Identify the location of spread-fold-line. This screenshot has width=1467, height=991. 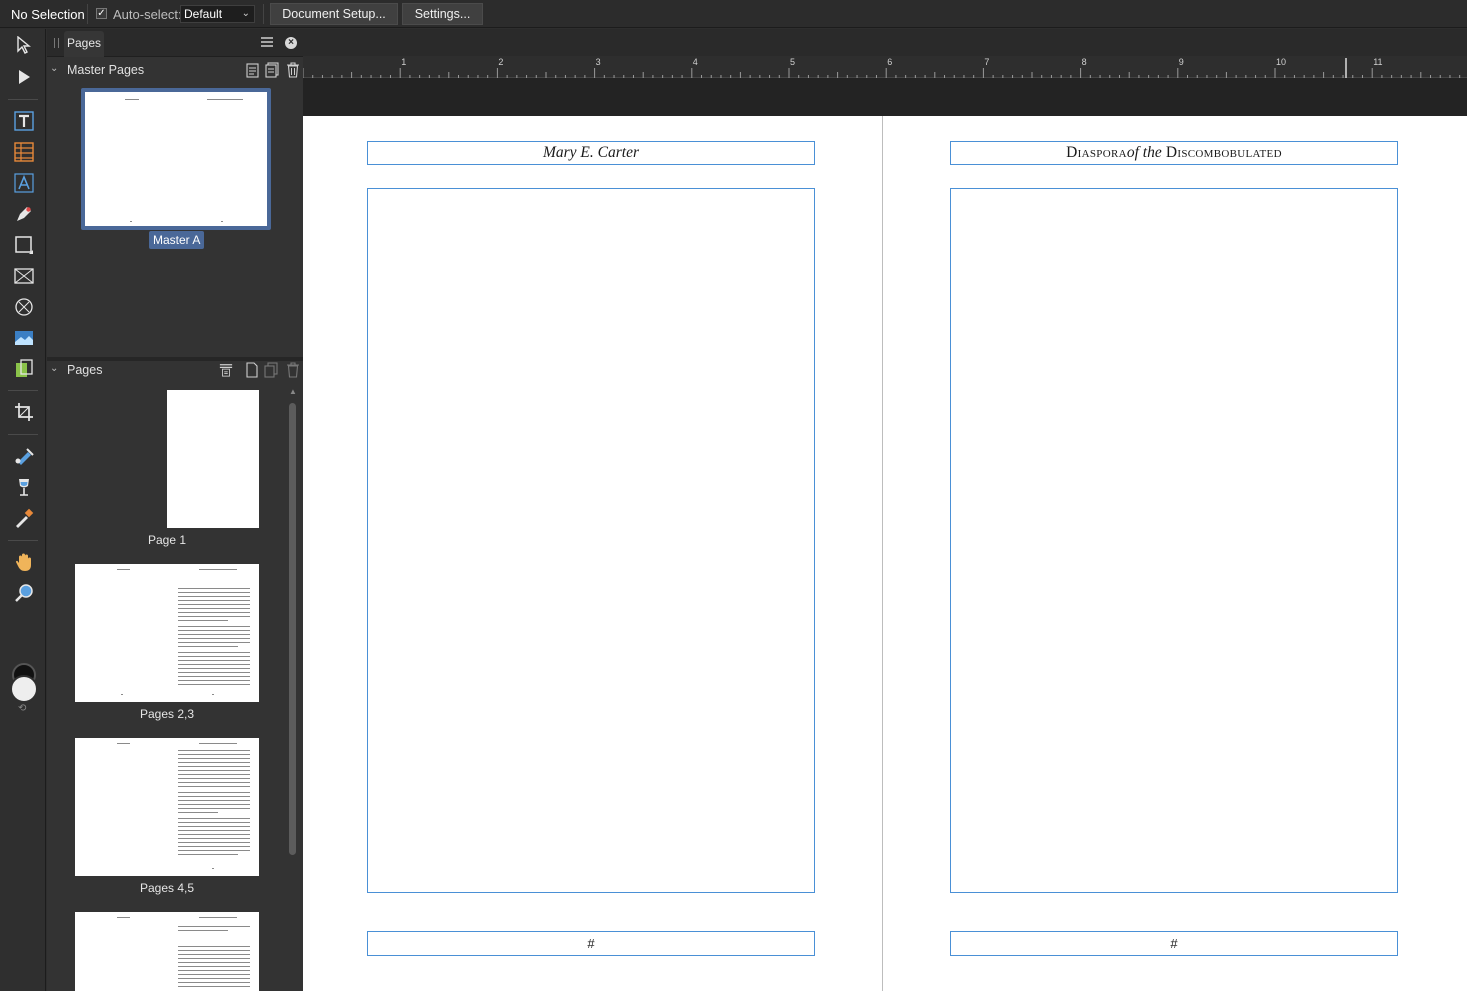
(882, 553).